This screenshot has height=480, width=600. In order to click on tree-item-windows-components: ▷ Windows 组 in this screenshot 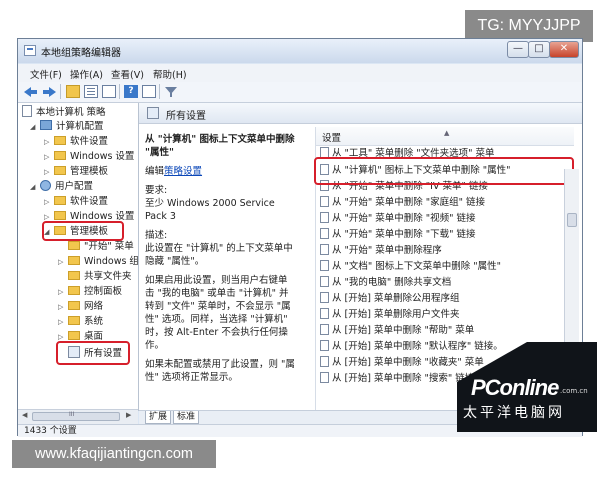, I will do `click(98, 262)`.